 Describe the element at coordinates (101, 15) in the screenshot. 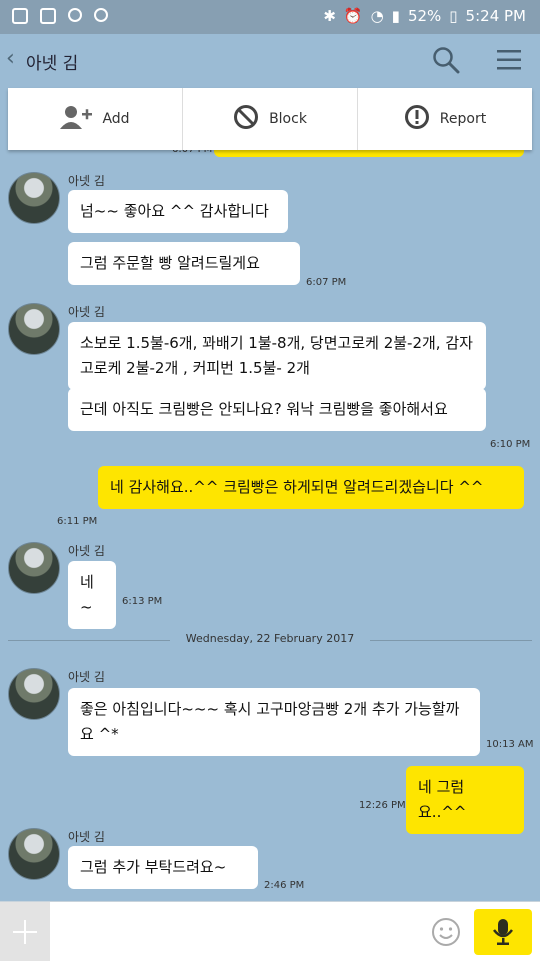

I see `accessibility-icon` at that location.